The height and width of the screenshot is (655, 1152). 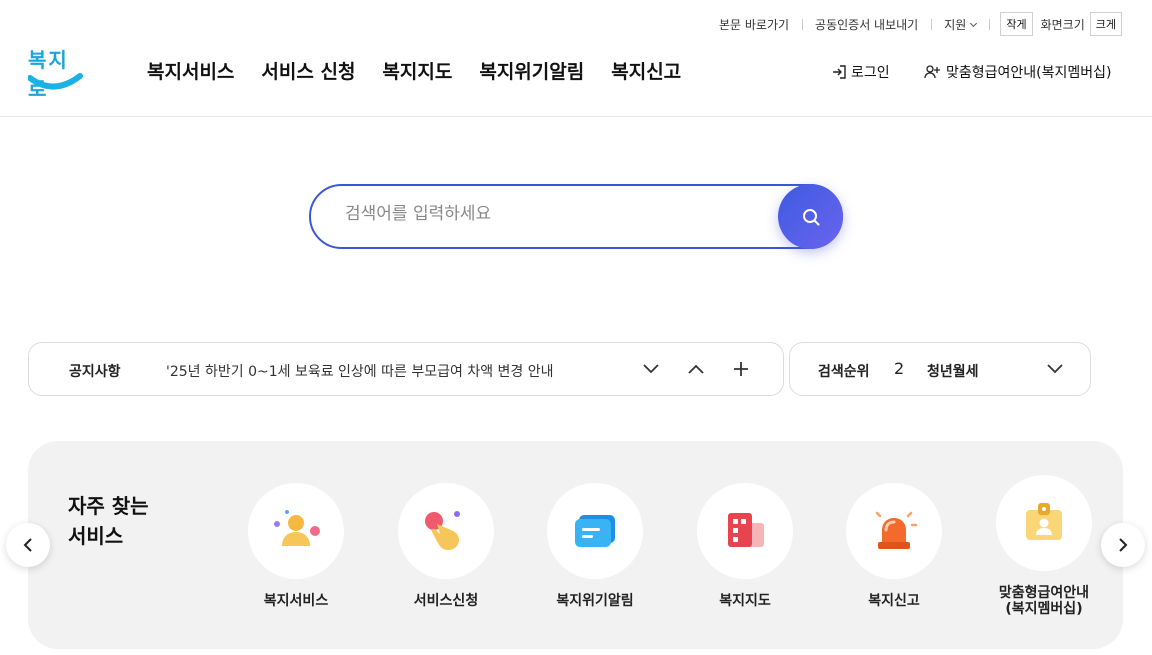 I want to click on notice-more-button, so click(x=741, y=369).